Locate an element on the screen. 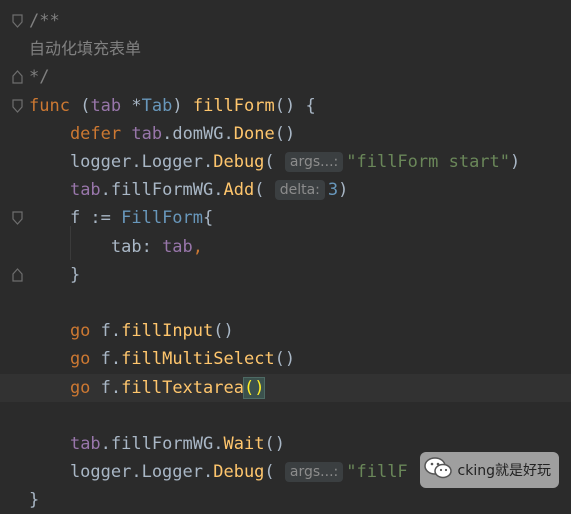 Image resolution: width=571 pixels, height=514 pixels. code-token: { is located at coordinates (208, 218).